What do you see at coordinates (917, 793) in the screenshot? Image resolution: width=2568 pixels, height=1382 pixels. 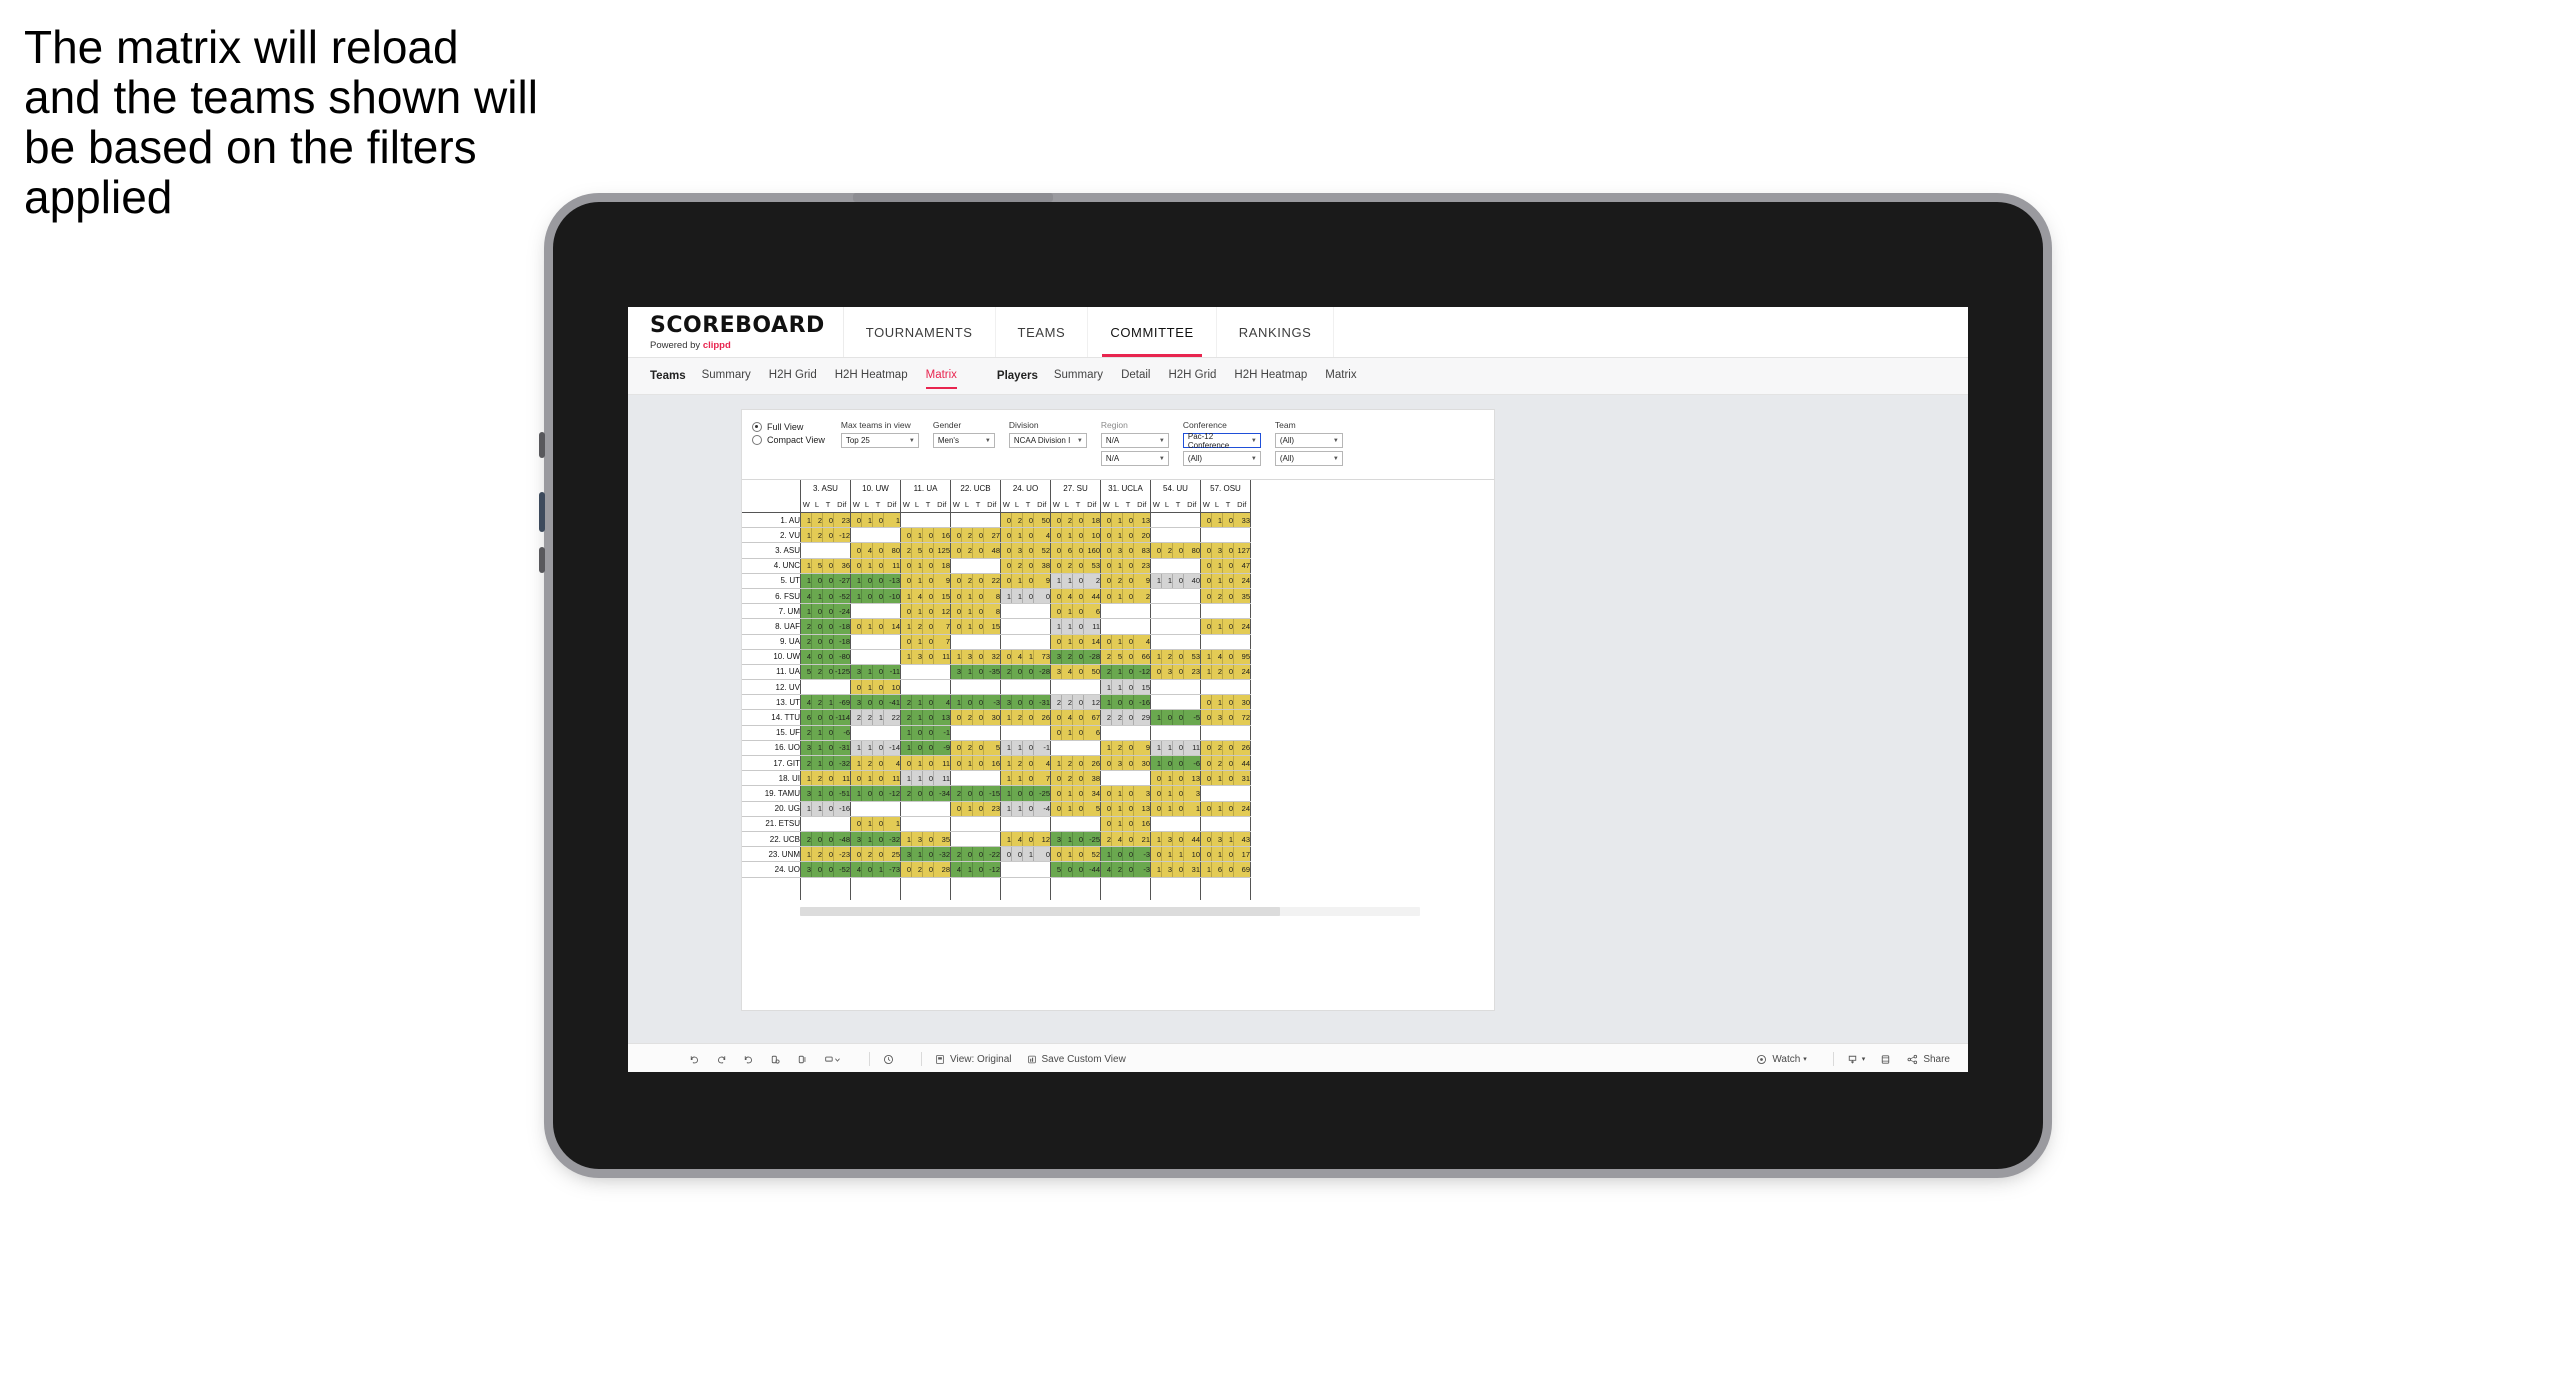 I see `matrix-cell-l: 0` at bounding box center [917, 793].